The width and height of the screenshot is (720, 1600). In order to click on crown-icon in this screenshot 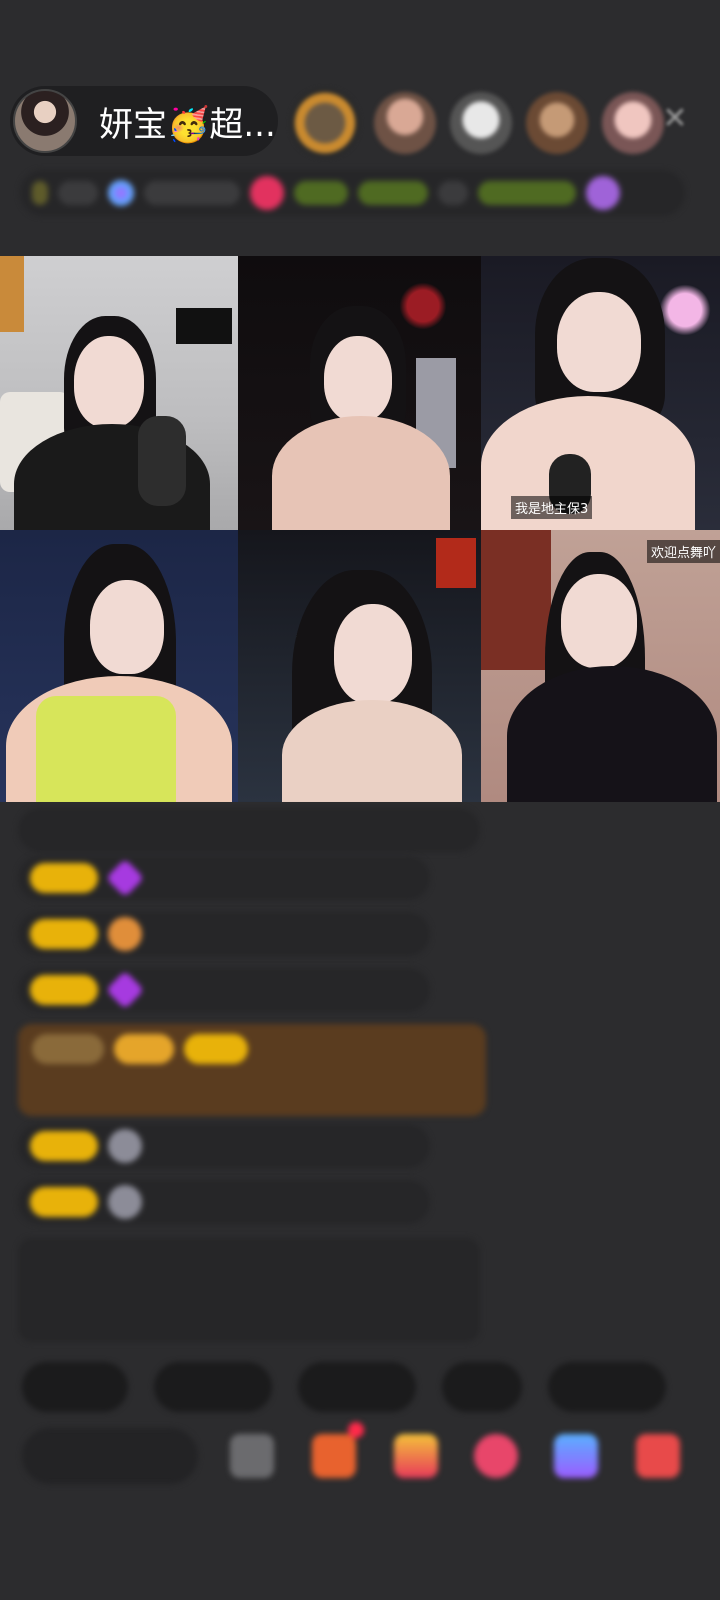, I will do `click(603, 193)`.